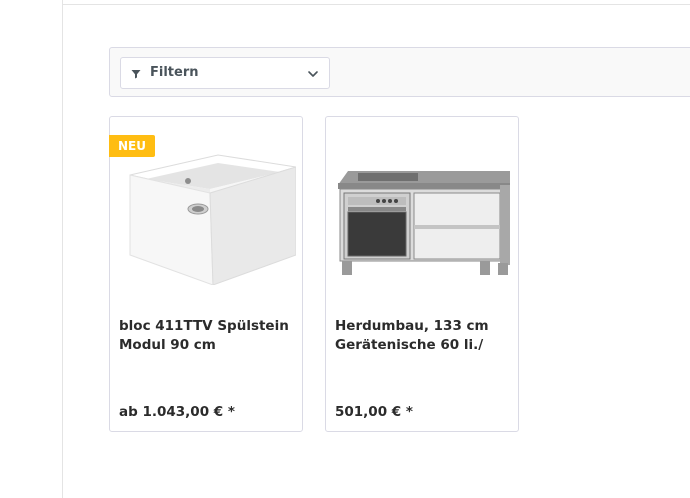 Image resolution: width=690 pixels, height=498 pixels. Describe the element at coordinates (174, 72) in the screenshot. I see `filter-label: Filtern` at that location.